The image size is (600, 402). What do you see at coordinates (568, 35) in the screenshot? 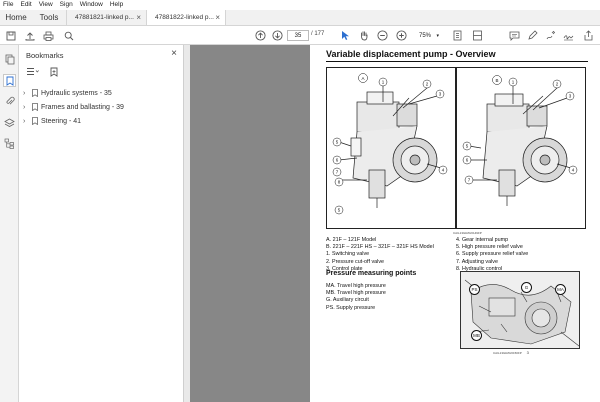
I see `sign-icon` at bounding box center [568, 35].